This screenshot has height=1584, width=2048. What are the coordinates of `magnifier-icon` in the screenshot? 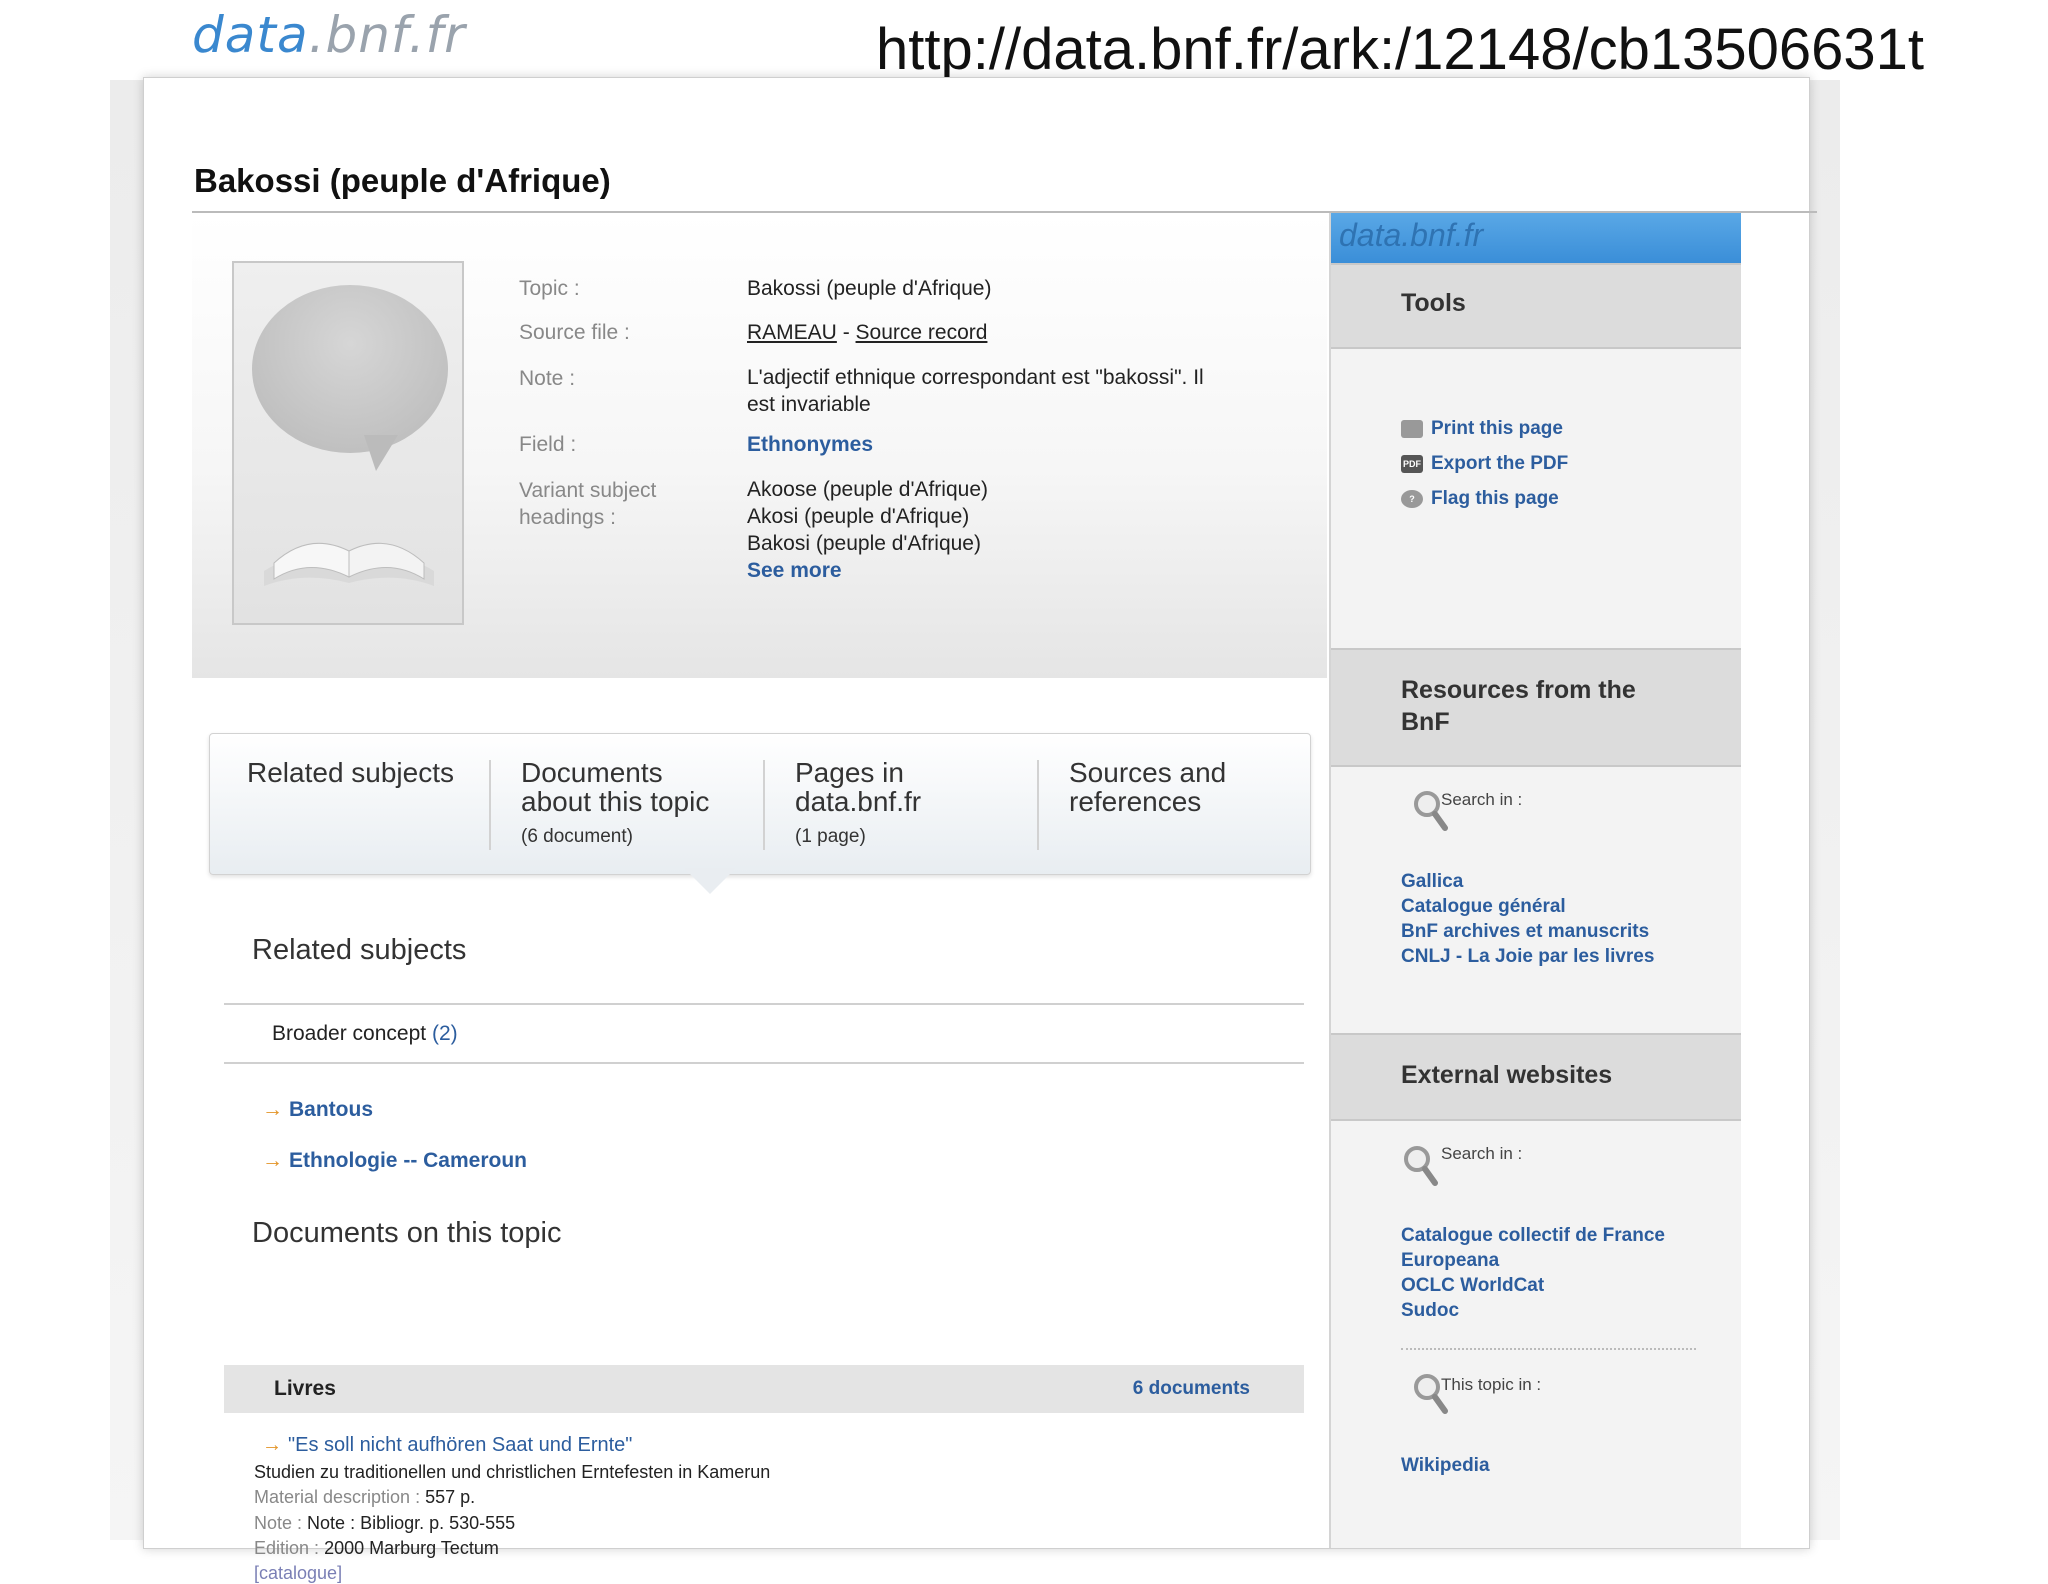 It's located at (1421, 1166).